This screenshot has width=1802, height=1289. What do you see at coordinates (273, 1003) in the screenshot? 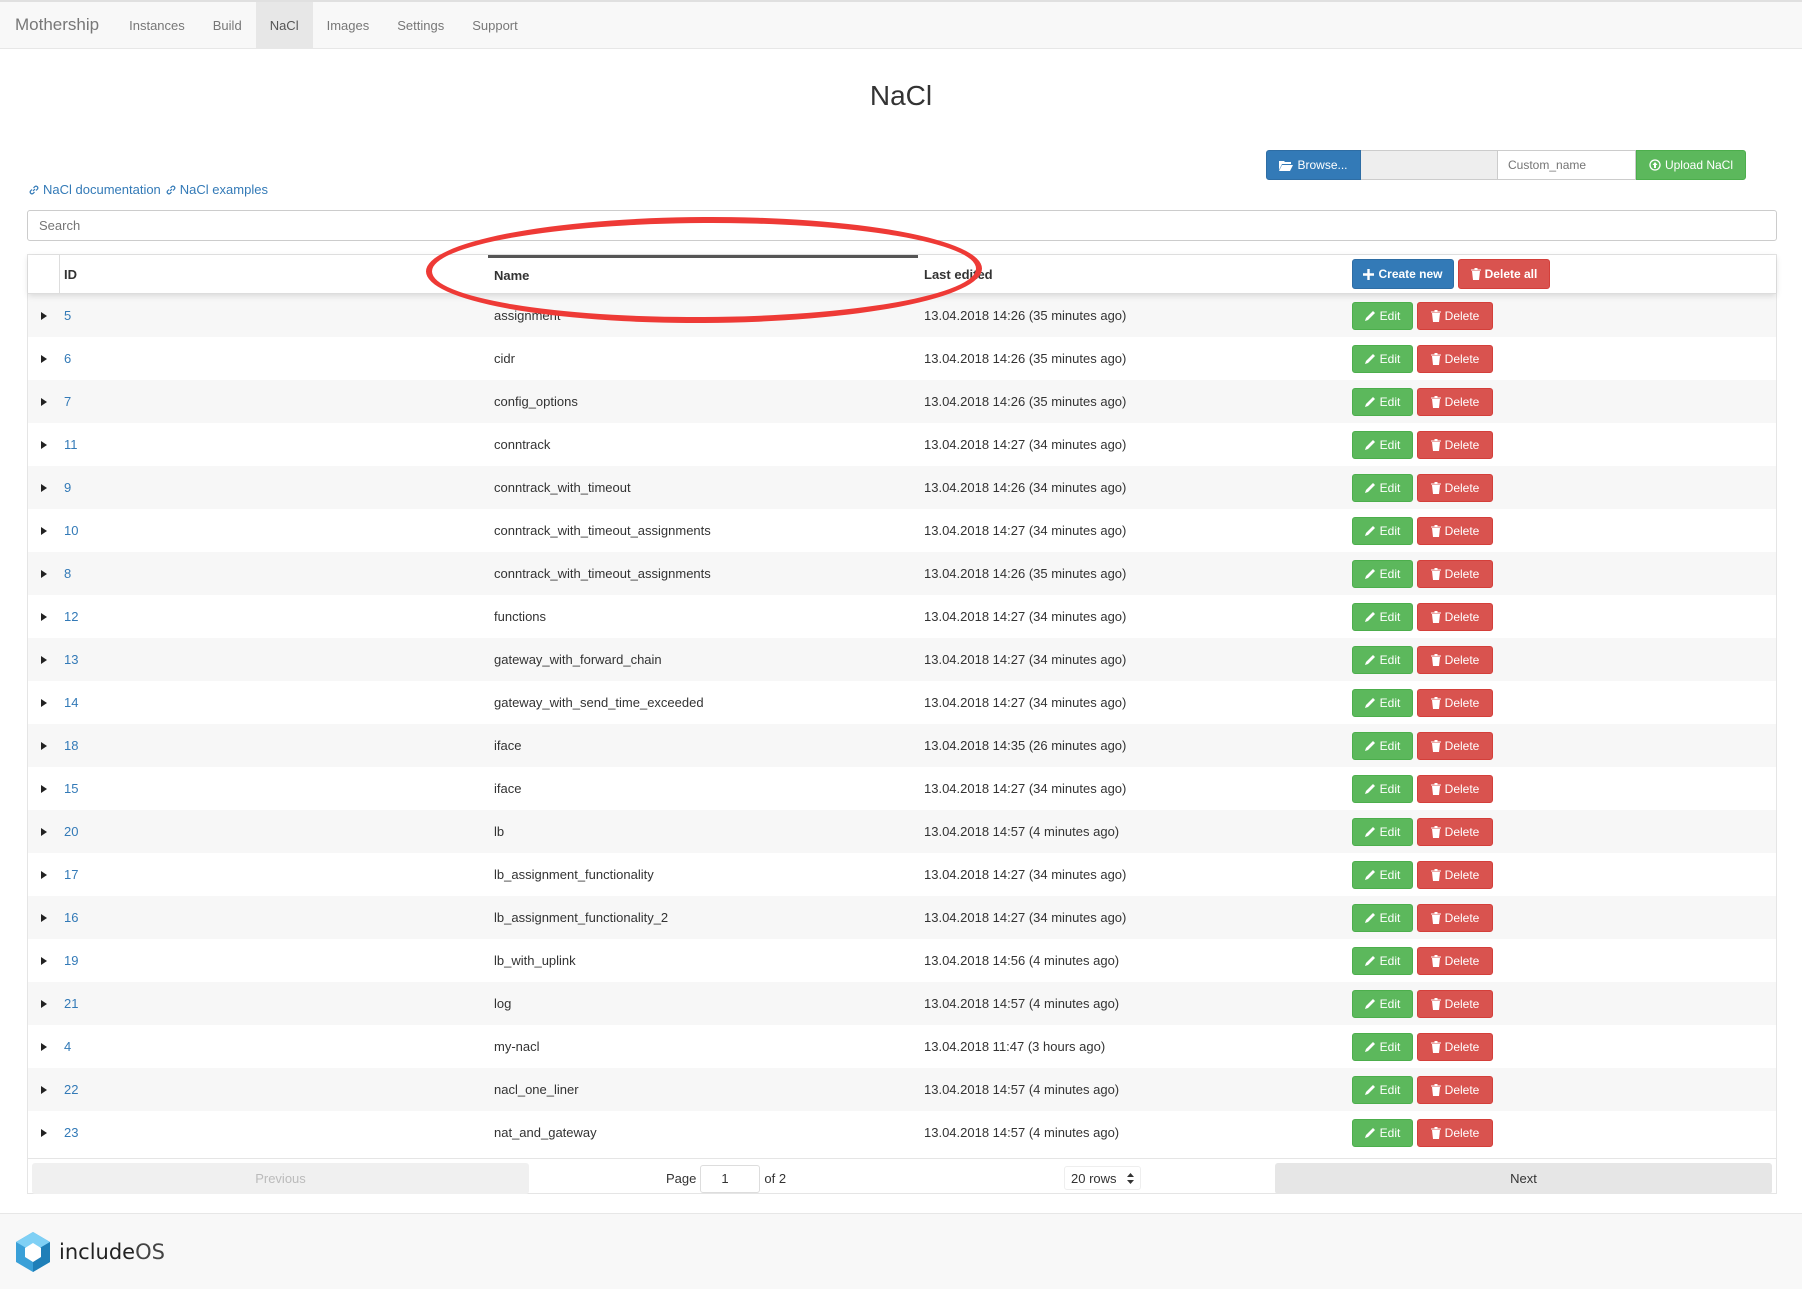
I see `row-id-link: 21` at bounding box center [273, 1003].